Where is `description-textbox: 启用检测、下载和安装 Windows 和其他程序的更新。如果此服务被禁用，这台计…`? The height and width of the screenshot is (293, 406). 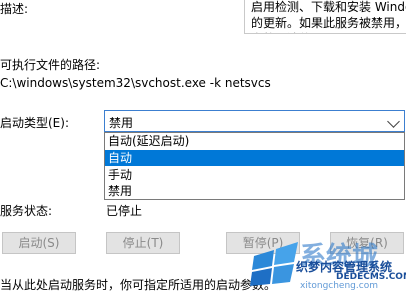 description-textbox: 启用检测、下载和安装 Windows 和其他程序的更新。如果此服务被禁用，这台计… is located at coordinates (325, 17).